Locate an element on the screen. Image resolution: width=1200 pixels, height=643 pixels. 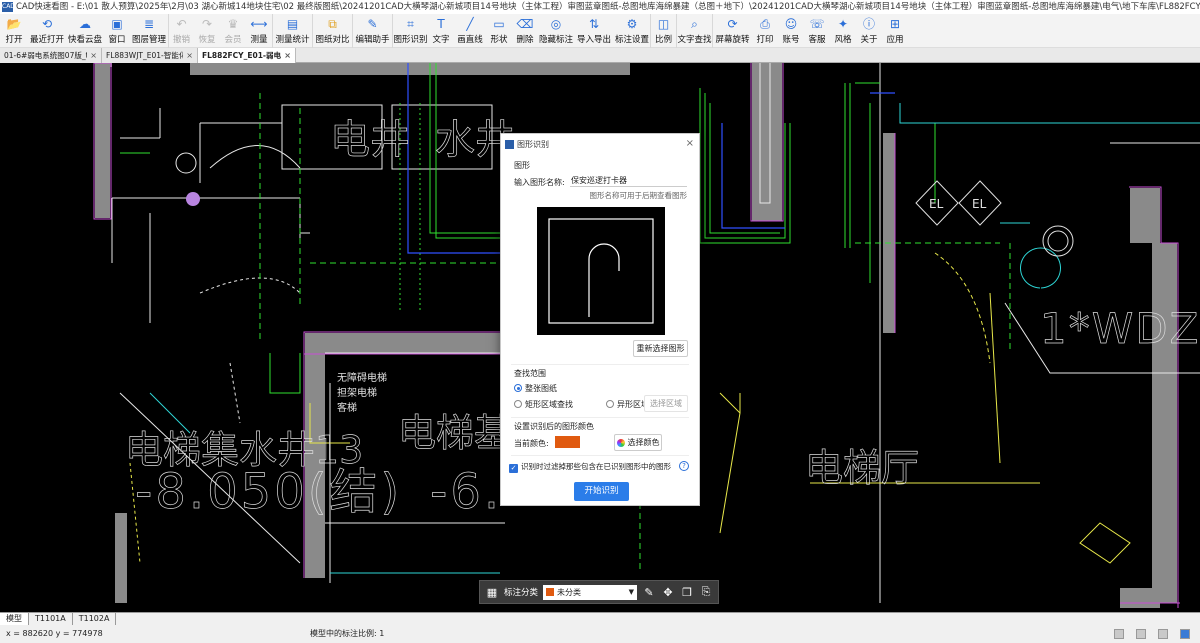
screen-icon is located at coordinates (1163, 634).